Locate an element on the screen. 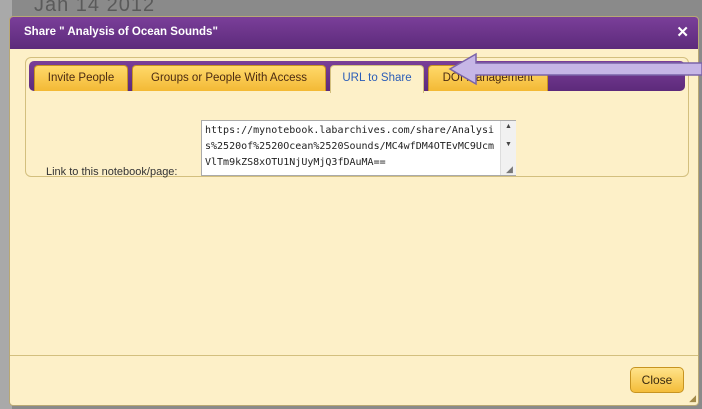 Image resolution: width=702 pixels, height=409 pixels. tab-invite-people: Invite People is located at coordinates (81, 78).